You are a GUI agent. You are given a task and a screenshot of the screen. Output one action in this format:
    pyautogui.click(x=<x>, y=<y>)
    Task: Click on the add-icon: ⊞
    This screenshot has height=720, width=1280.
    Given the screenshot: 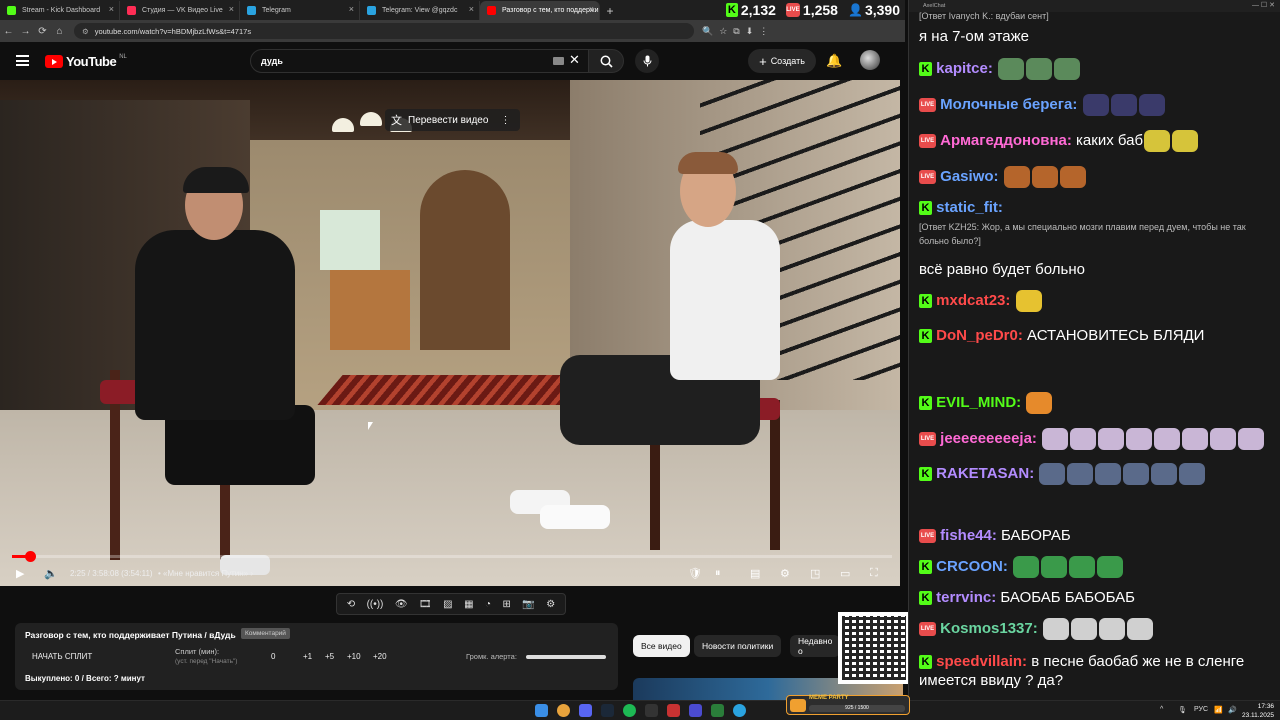 What is the action you would take?
    pyautogui.click(x=506, y=604)
    